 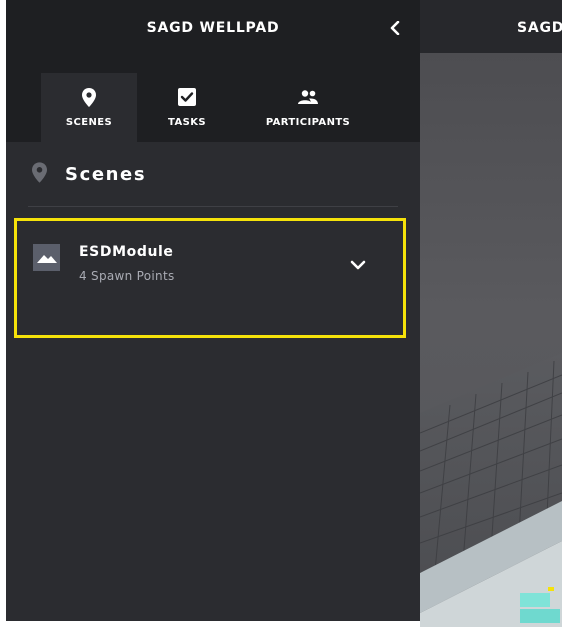 I want to click on chevron-down-icon, so click(x=358, y=264).